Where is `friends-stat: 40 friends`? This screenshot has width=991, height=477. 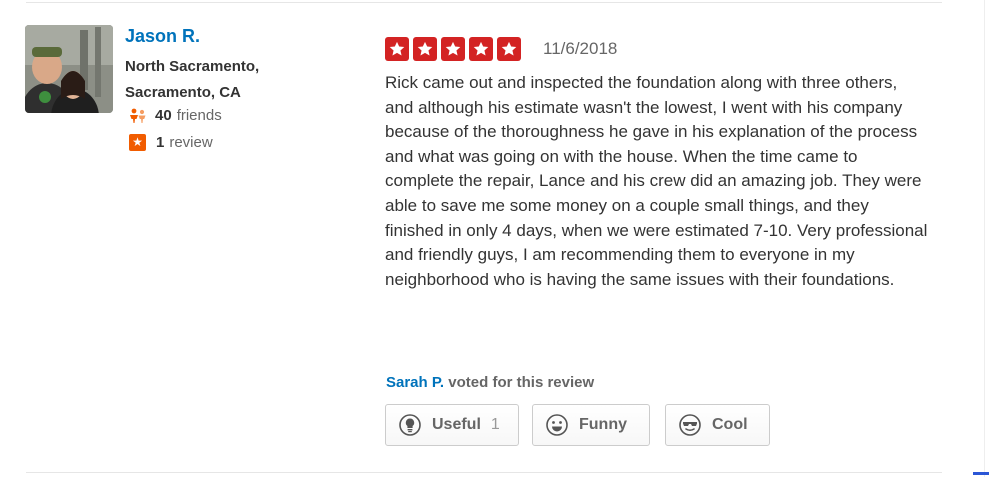
friends-stat: 40 friends is located at coordinates (175, 115).